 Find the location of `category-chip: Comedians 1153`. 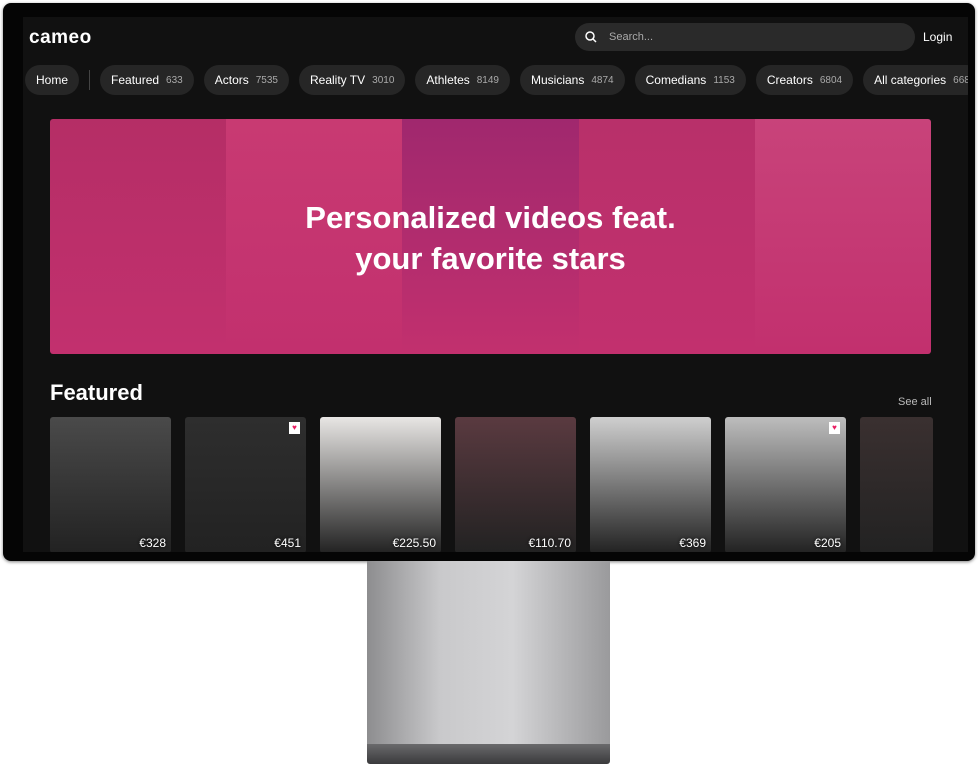

category-chip: Comedians 1153 is located at coordinates (690, 80).